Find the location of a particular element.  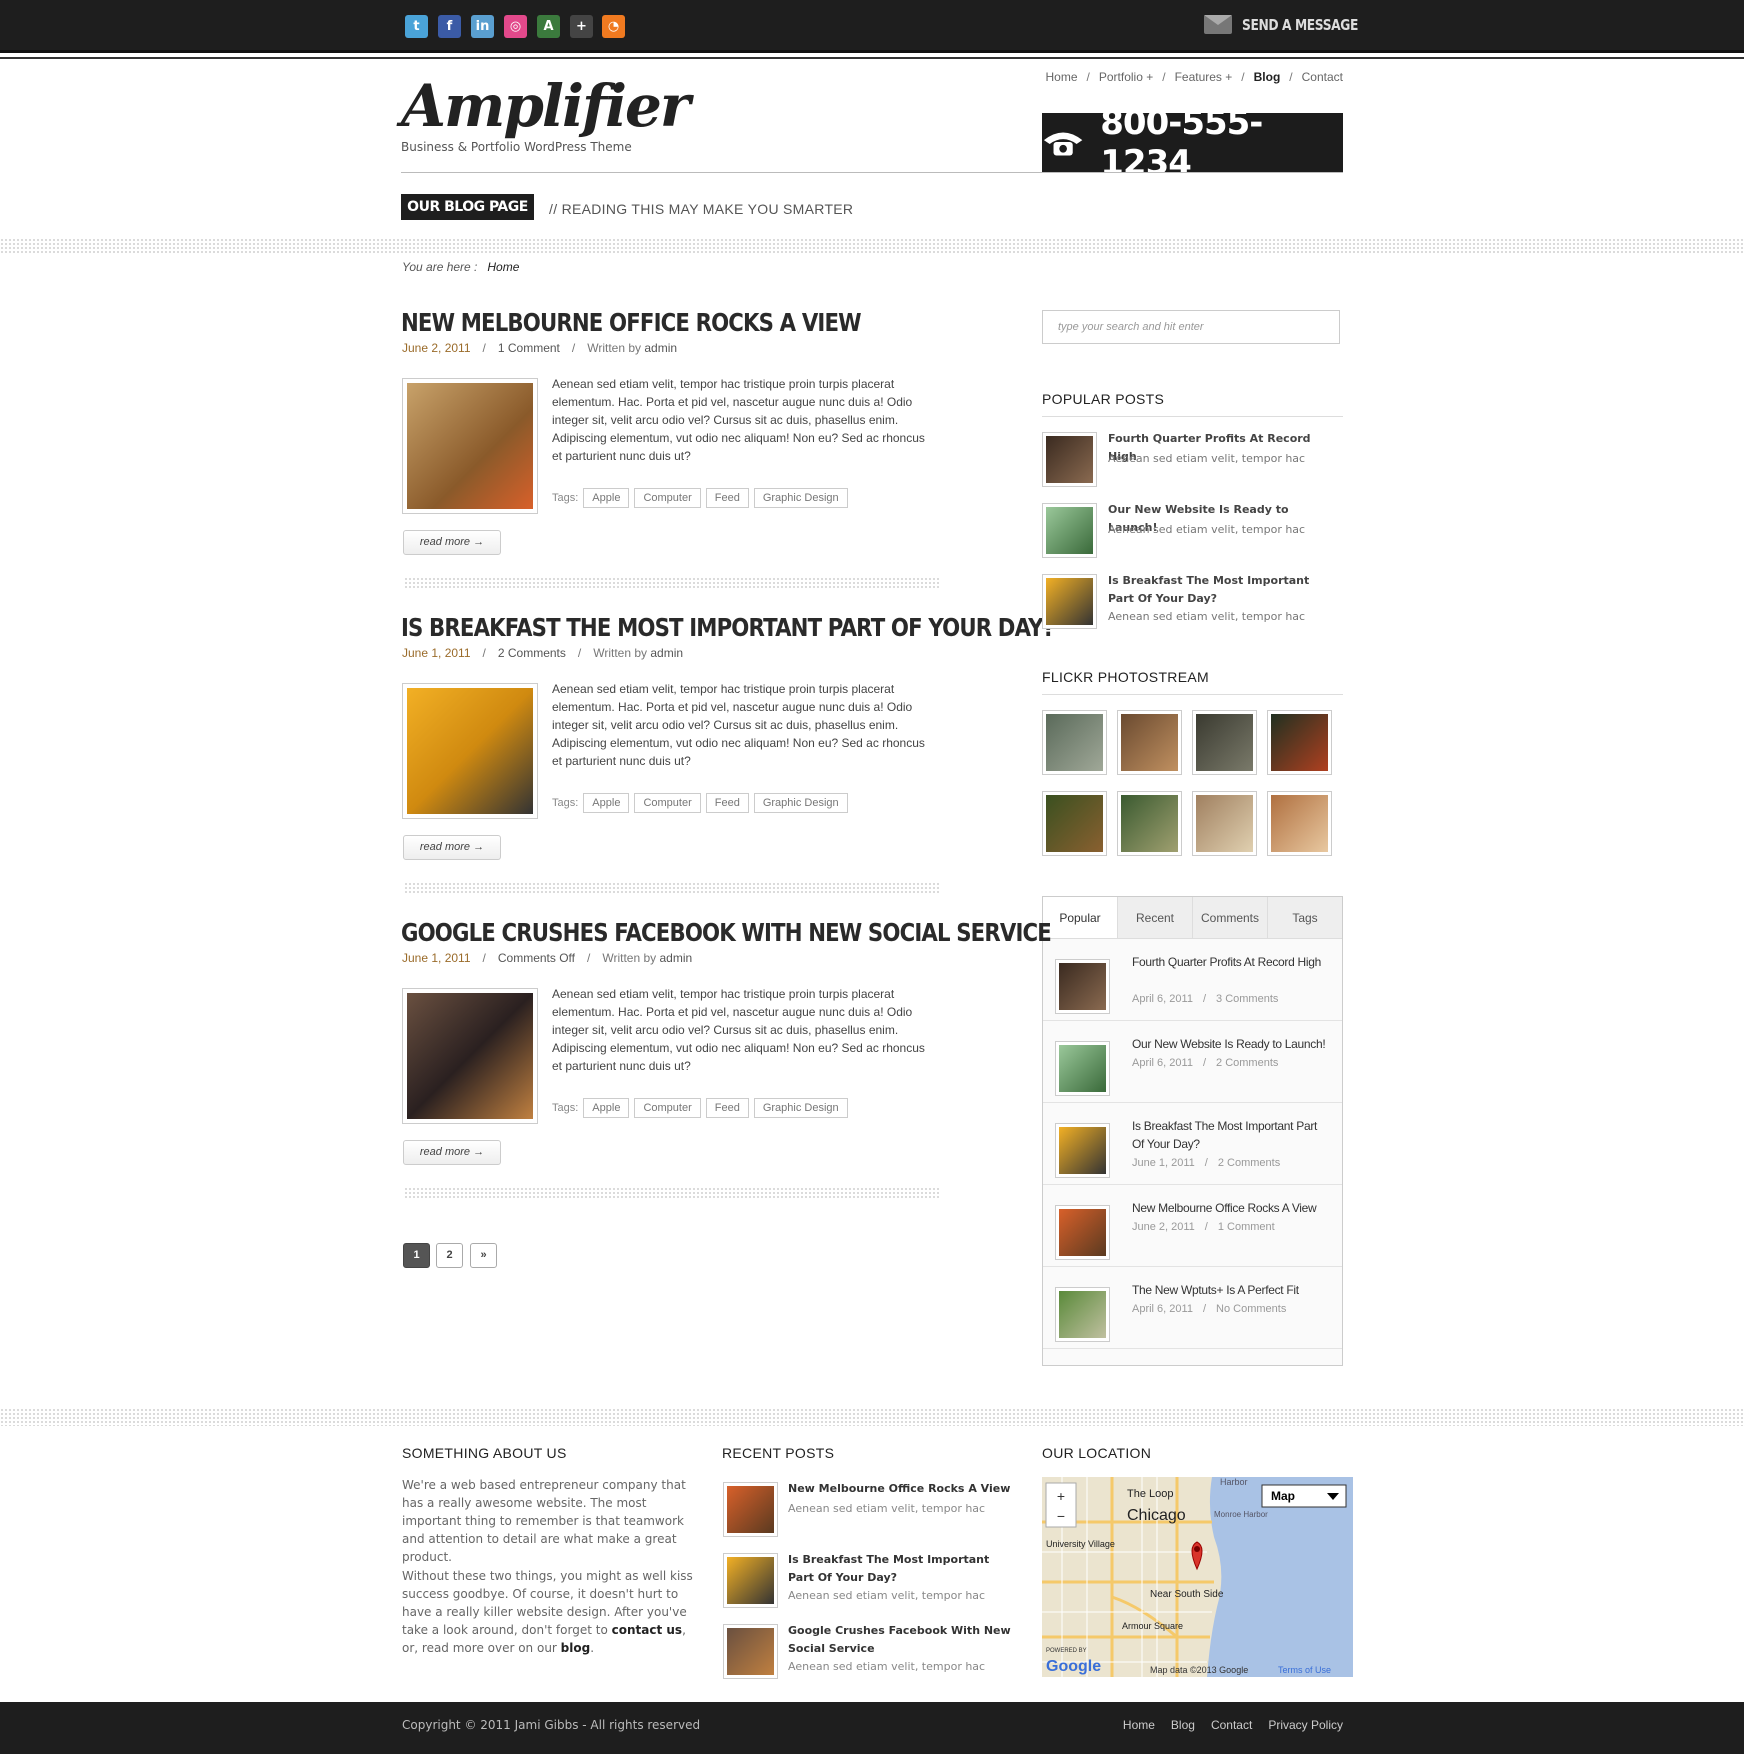

post-tags: Tags: Apple Computer Feed Graphic Design is located at coordinates (700, 498).